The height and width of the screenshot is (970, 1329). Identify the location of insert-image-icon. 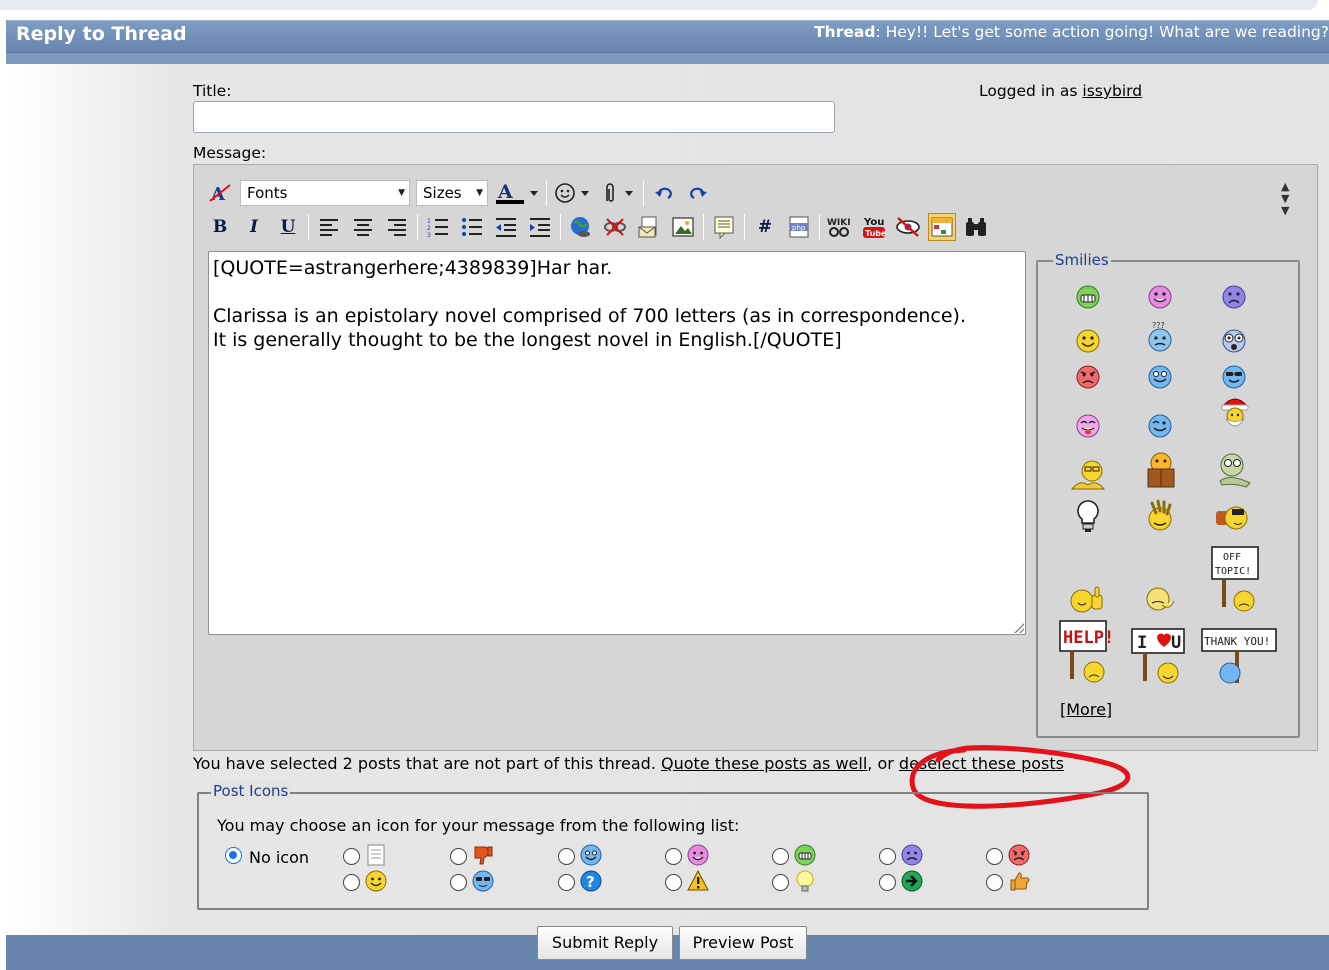
(683, 227).